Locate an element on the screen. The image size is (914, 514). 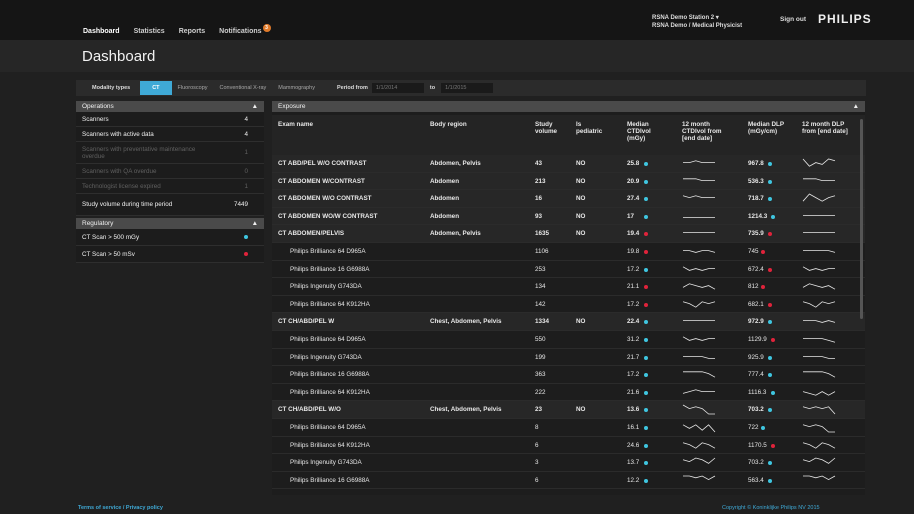
scanner-row: Philips Ingenuity G743DA 134 21.1 812 is located at coordinates (568, 287).